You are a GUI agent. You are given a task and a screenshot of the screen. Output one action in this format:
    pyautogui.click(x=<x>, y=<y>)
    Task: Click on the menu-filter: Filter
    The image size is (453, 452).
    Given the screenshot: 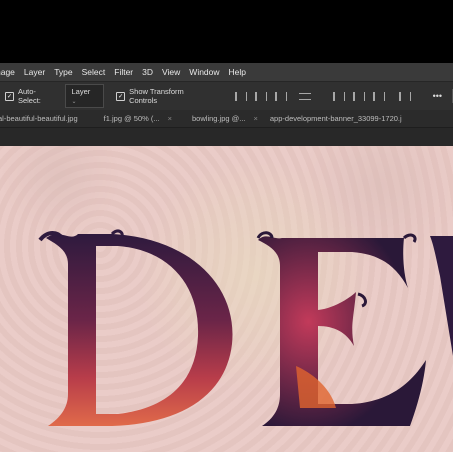 What is the action you would take?
    pyautogui.click(x=123, y=72)
    